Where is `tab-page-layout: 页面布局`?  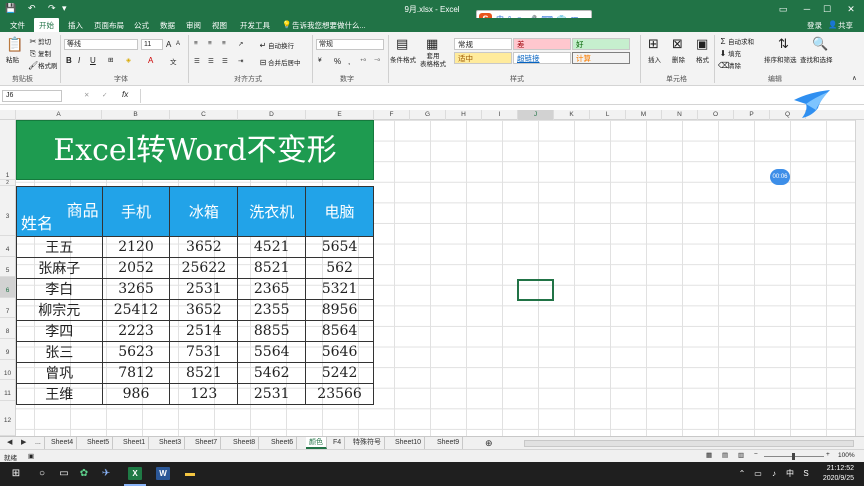 tab-page-layout: 页面布局 is located at coordinates (109, 25).